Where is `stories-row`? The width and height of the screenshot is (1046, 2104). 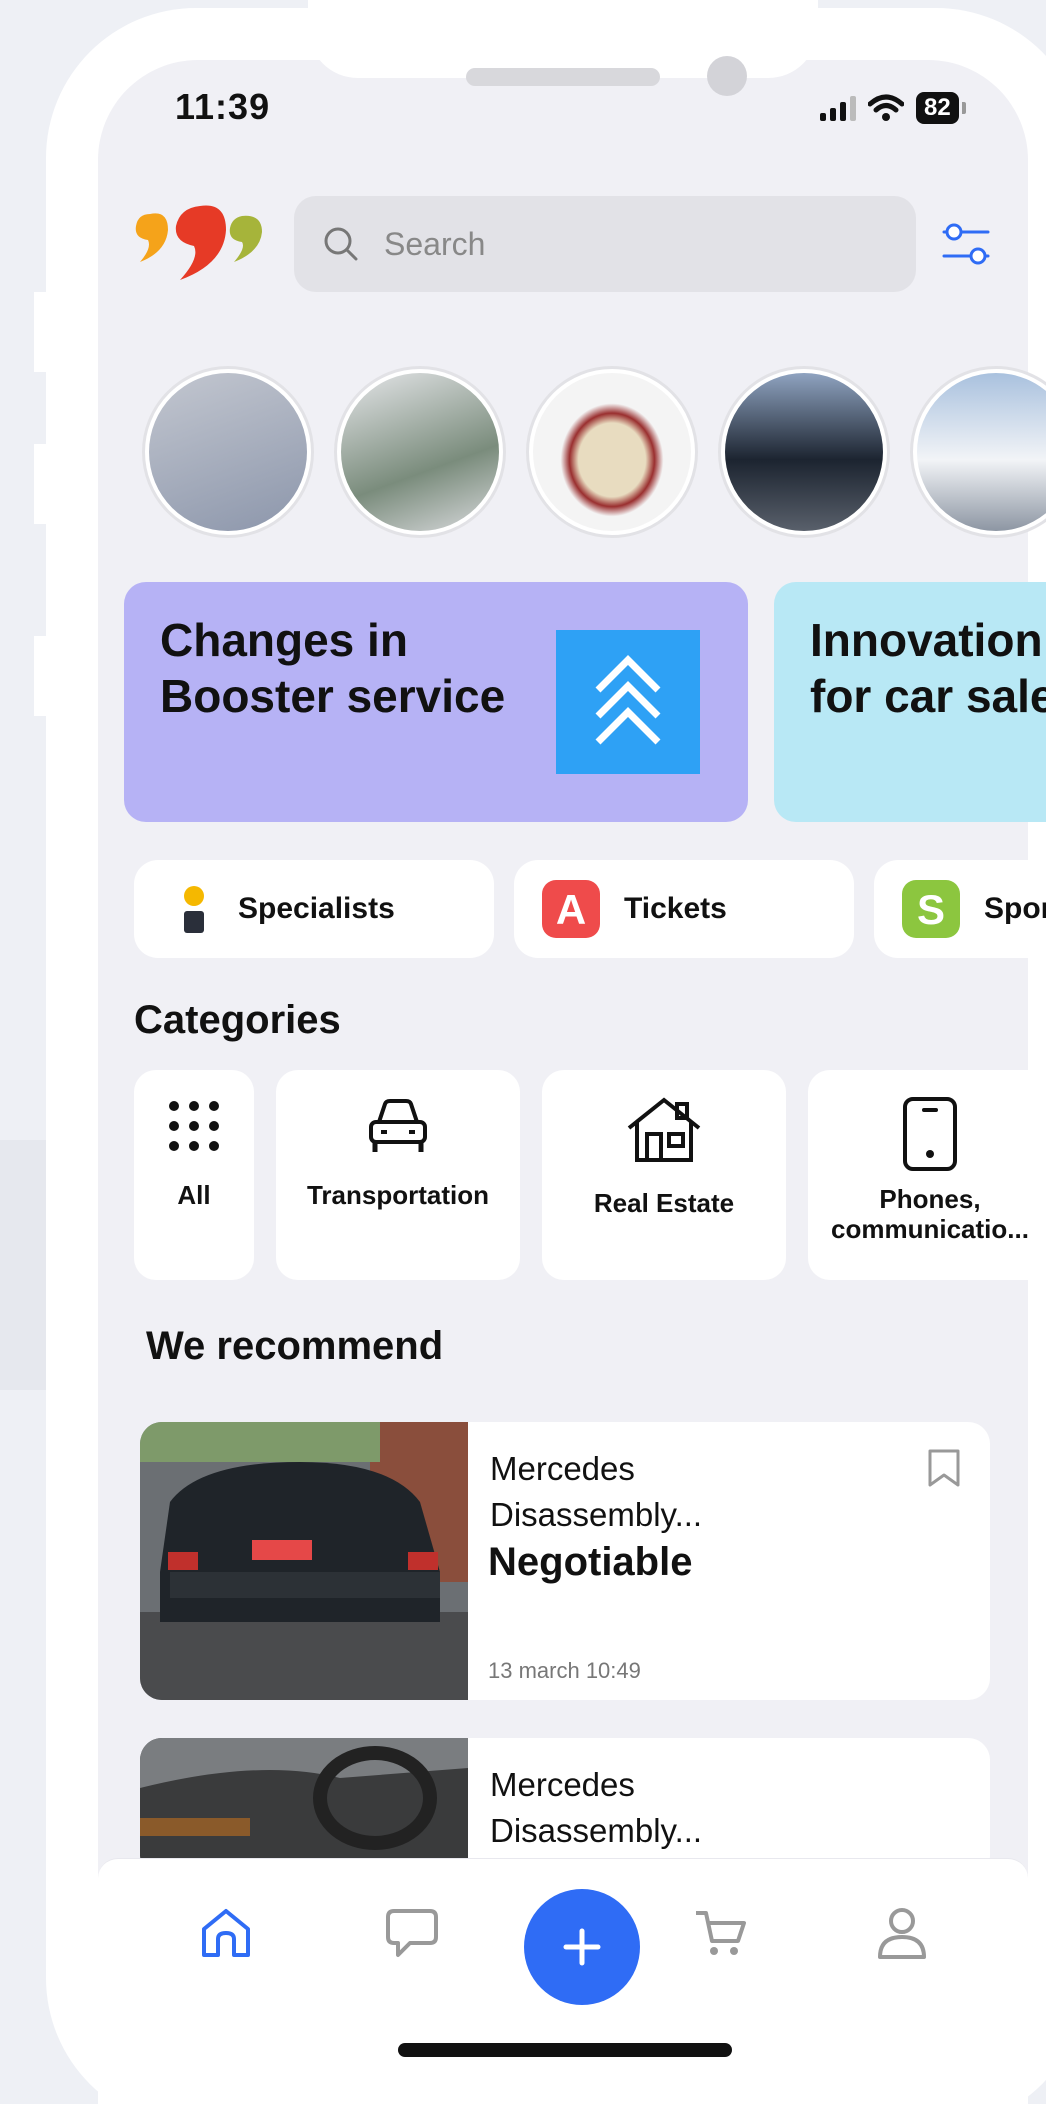 stories-row is located at coordinates (594, 452).